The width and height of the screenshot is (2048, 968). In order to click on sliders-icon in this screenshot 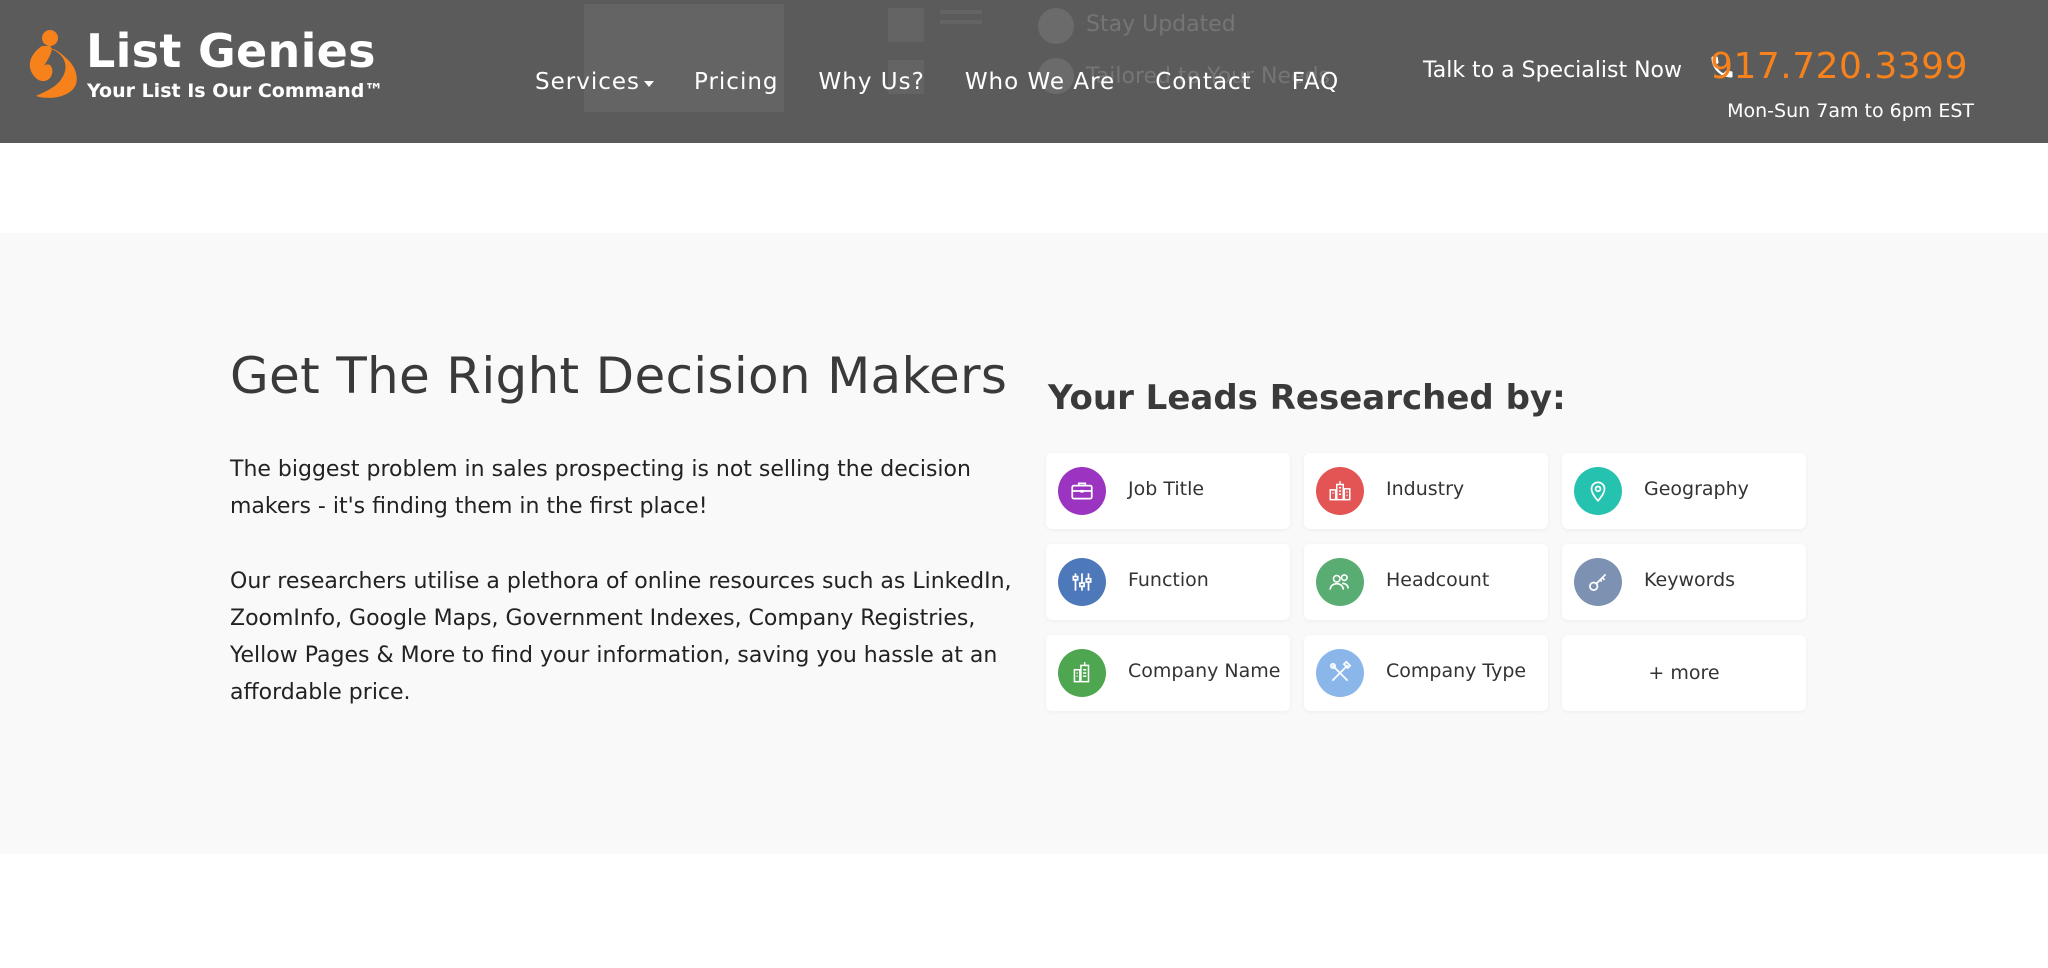, I will do `click(1082, 582)`.